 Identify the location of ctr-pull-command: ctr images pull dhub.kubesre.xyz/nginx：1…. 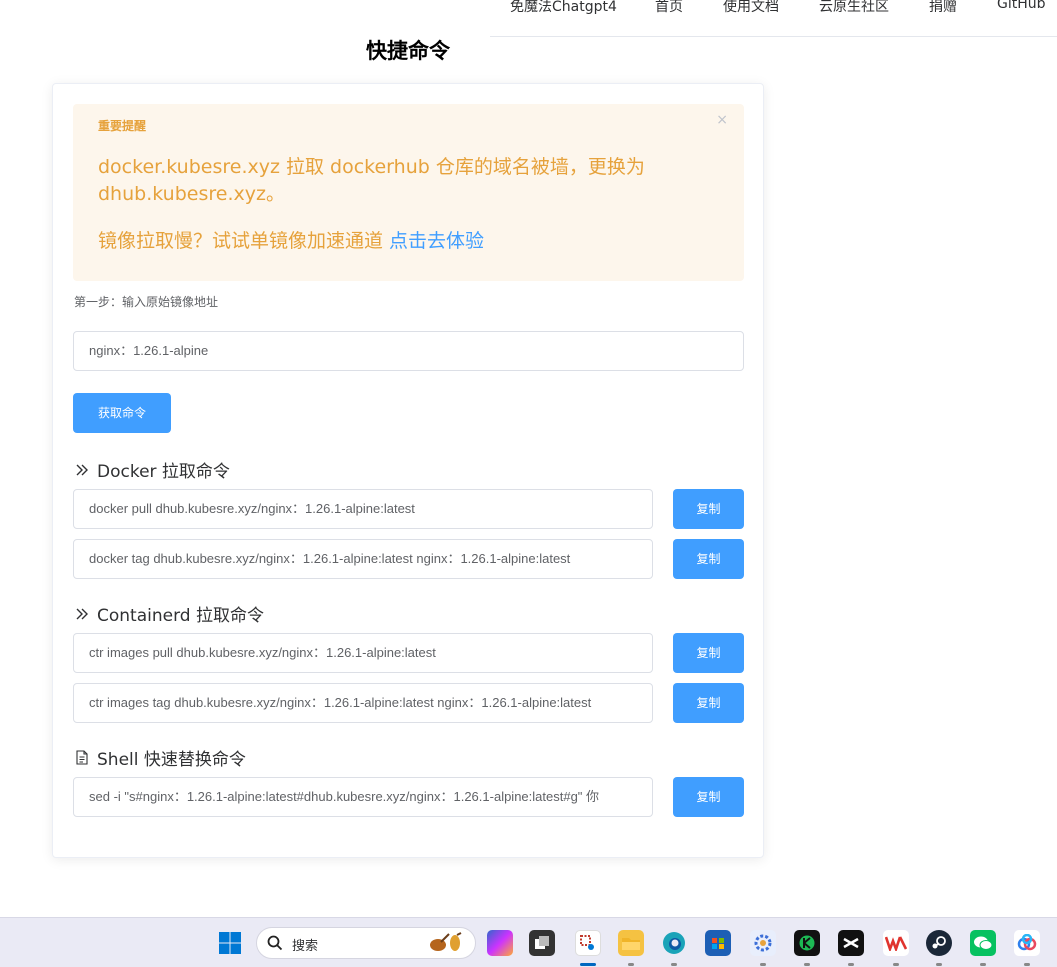
(363, 653).